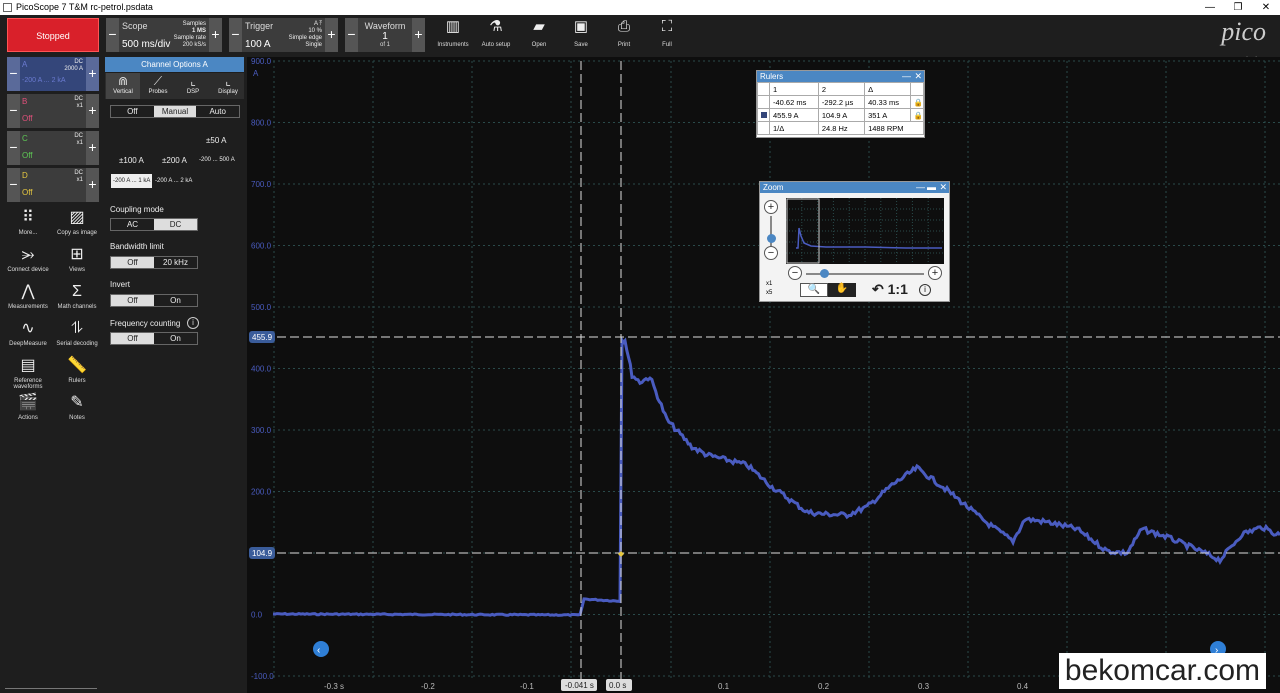  I want to click on zoom-title-bar: Zoom — ▬ ✕, so click(854, 187).